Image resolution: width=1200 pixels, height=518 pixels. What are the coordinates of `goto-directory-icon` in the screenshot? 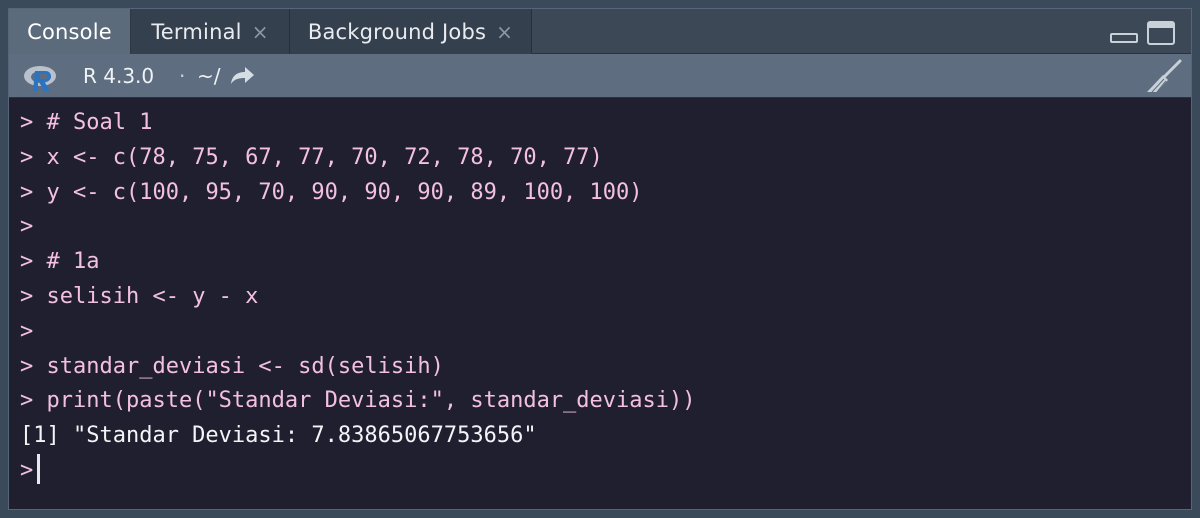 It's located at (242, 76).